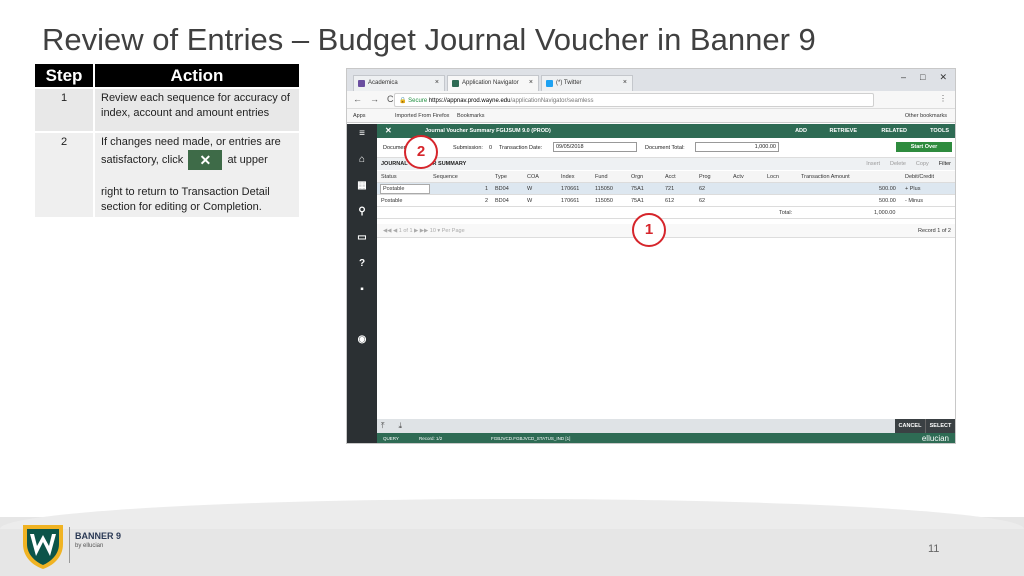 Image resolution: width=1024 pixels, height=576 pixels. I want to click on transaction-date-field: 09/05/2018, so click(595, 147).